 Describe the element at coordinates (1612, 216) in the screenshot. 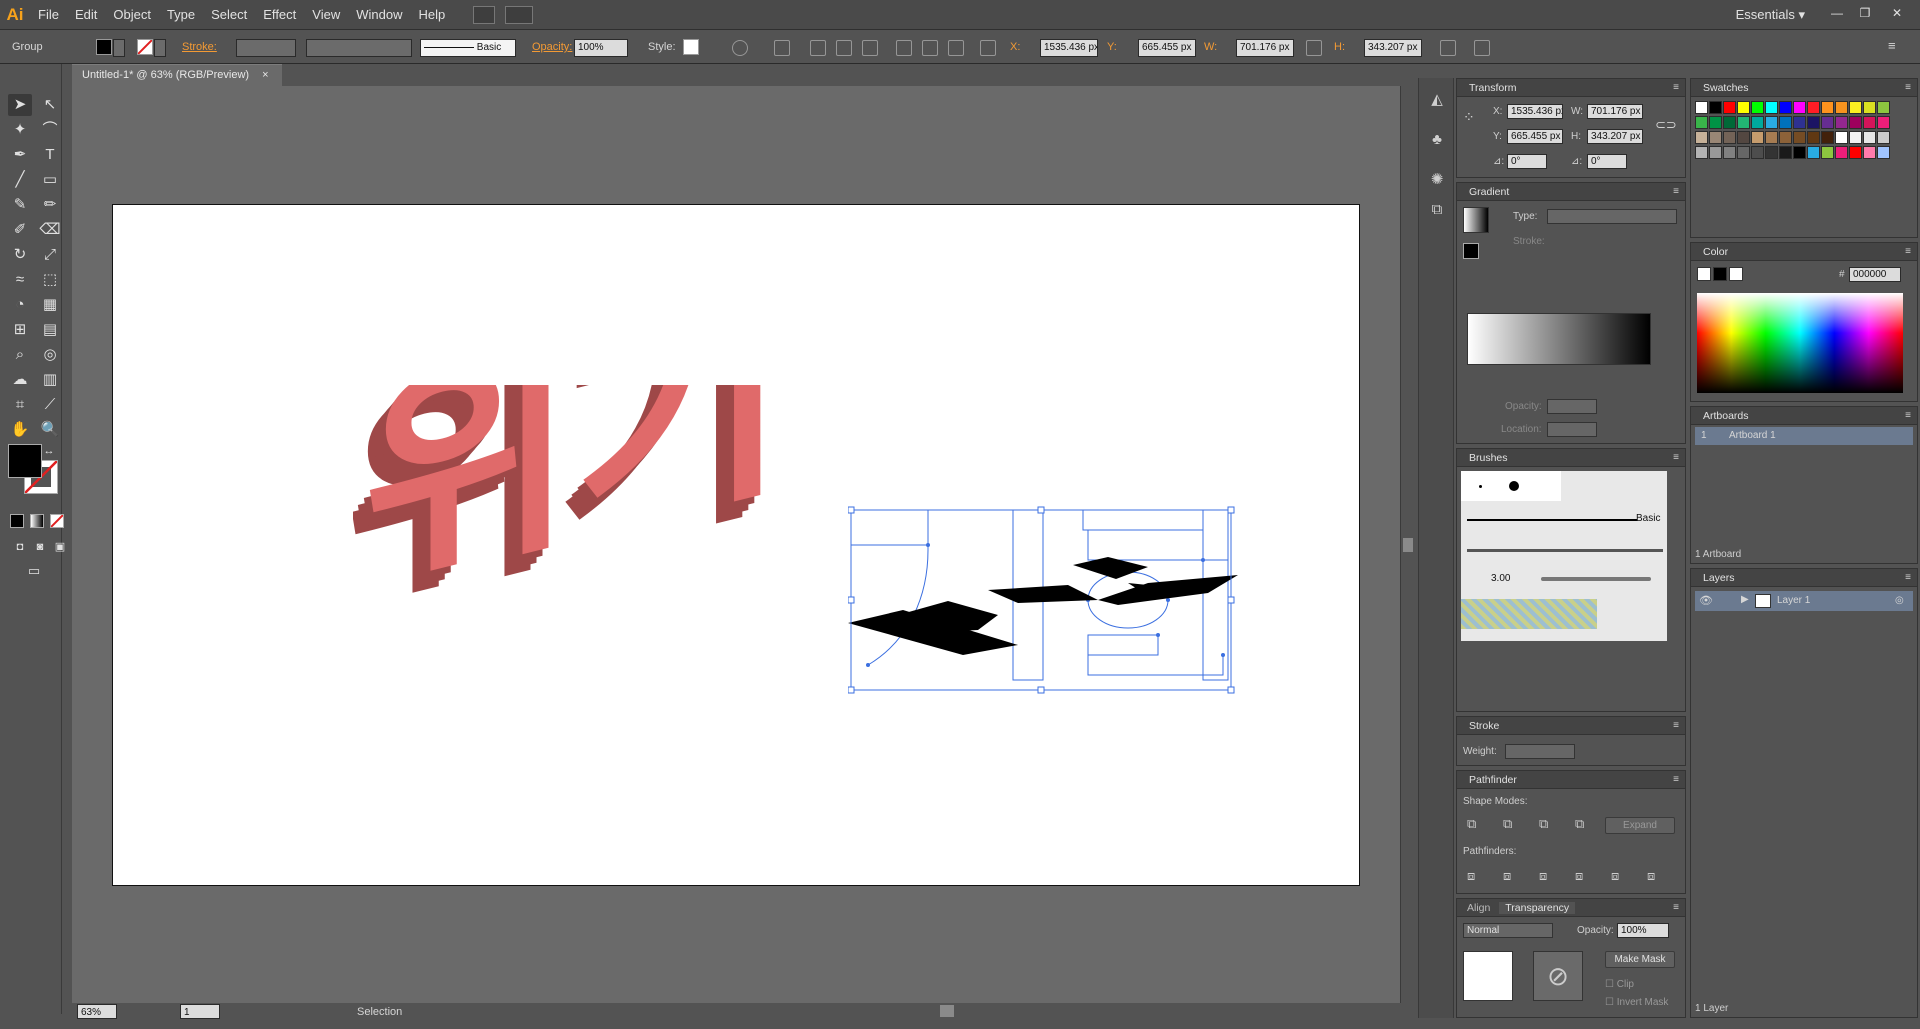

I see `gradient-type-dropdown` at that location.